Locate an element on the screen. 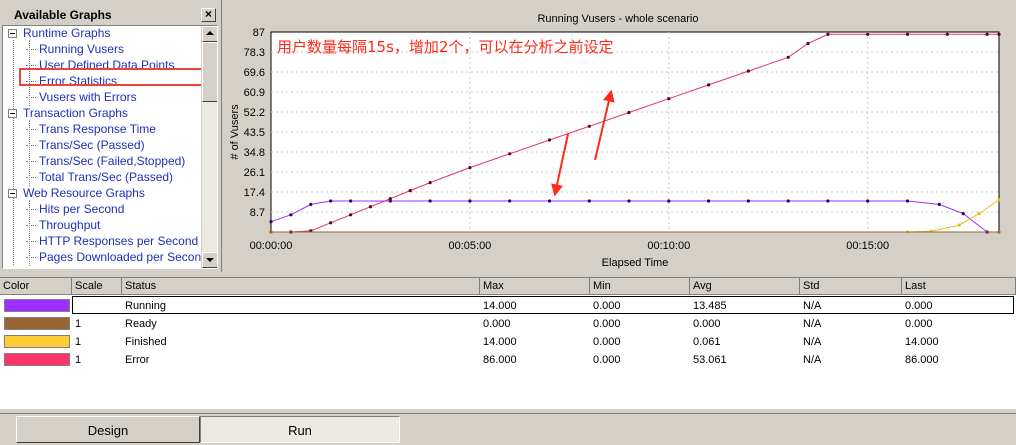  tree-scrollbar is located at coordinates (209, 147).